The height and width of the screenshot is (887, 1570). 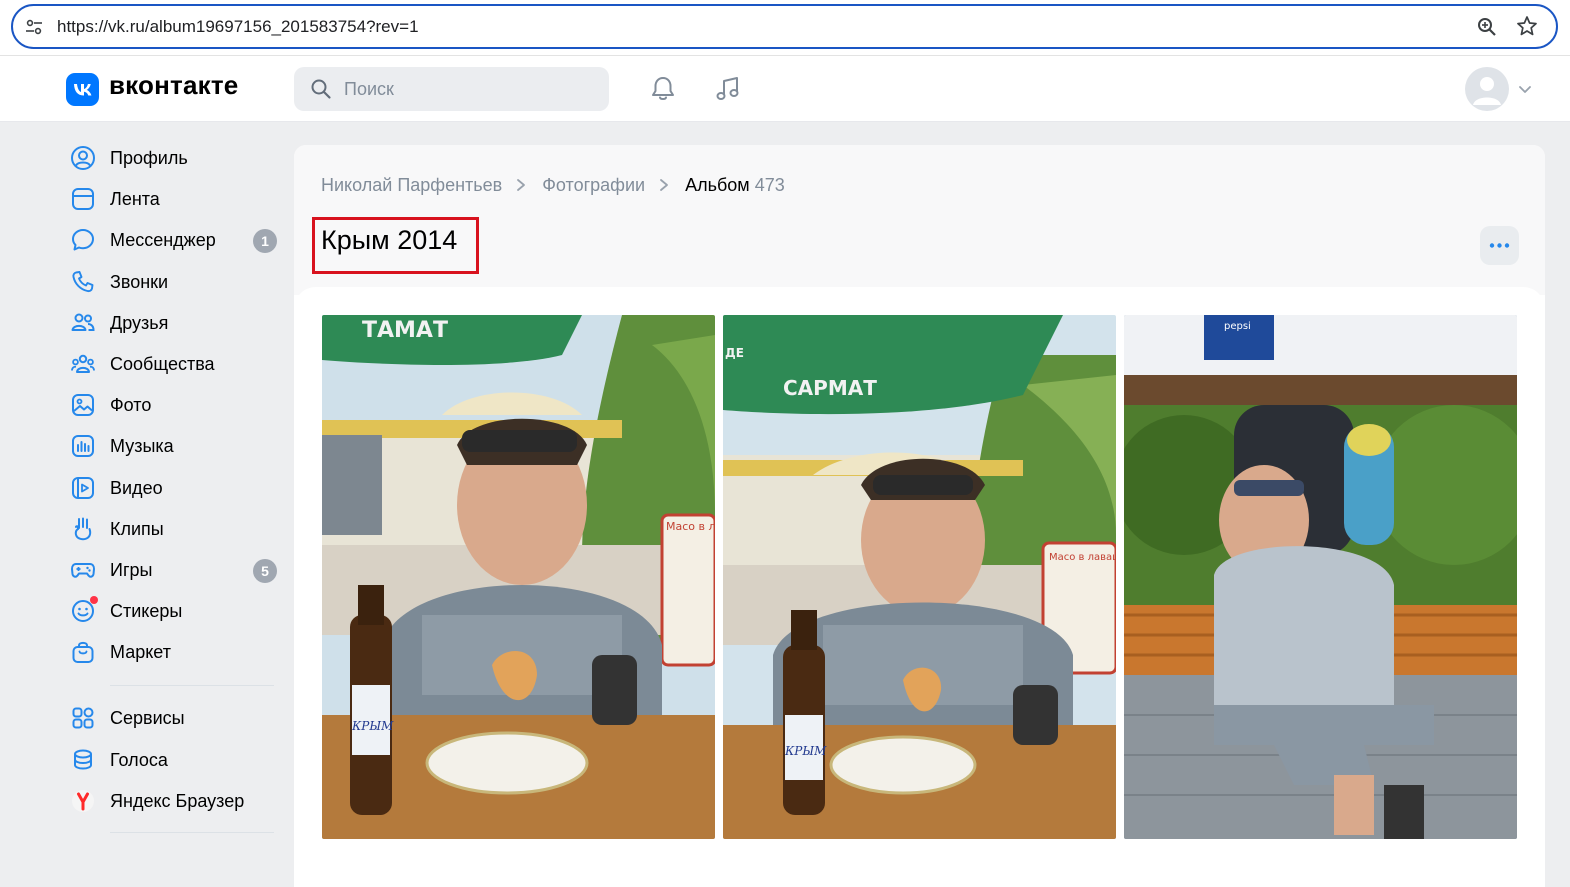 I want to click on unread-count-badge: 1, so click(x=265, y=241).